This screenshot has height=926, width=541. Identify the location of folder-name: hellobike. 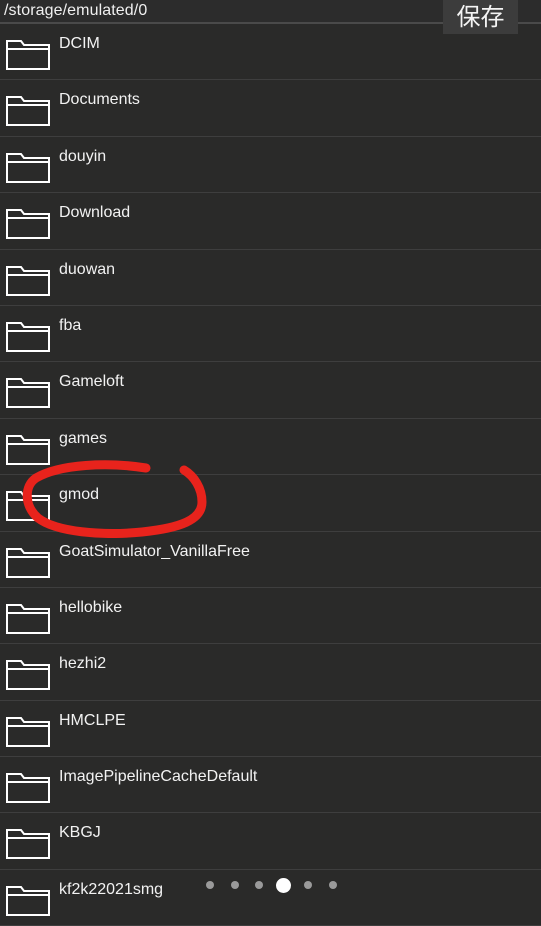
(91, 607).